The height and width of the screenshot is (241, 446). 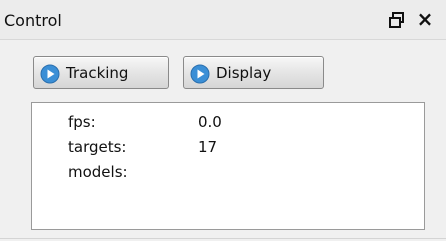 I want to click on targets-label: targets:, so click(x=97, y=147).